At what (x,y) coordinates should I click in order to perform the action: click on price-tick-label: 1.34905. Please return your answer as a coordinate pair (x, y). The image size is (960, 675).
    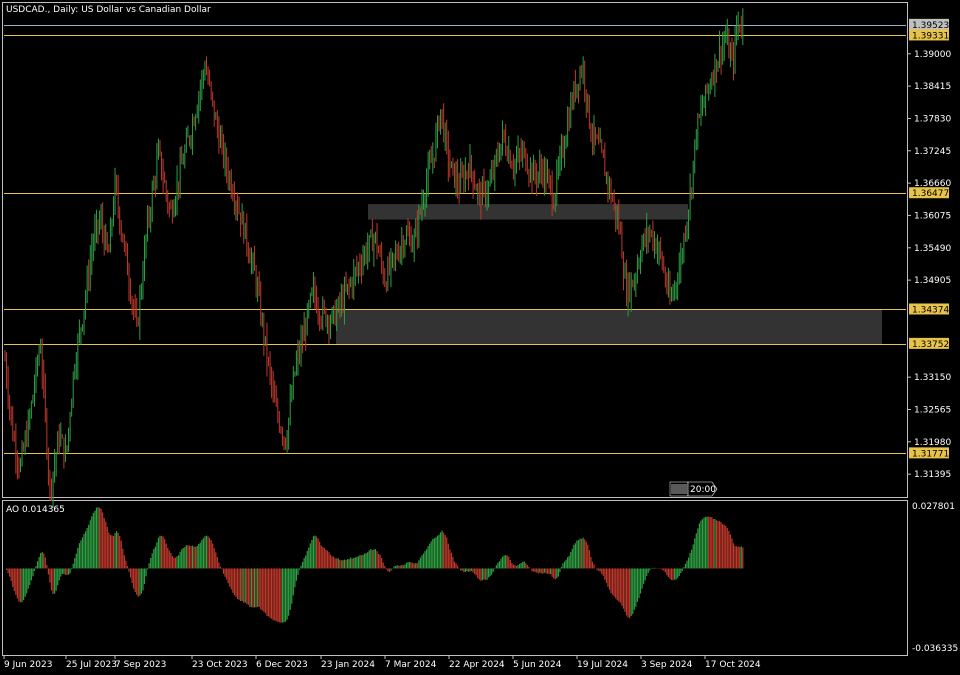
    Looking at the image, I should click on (932, 281).